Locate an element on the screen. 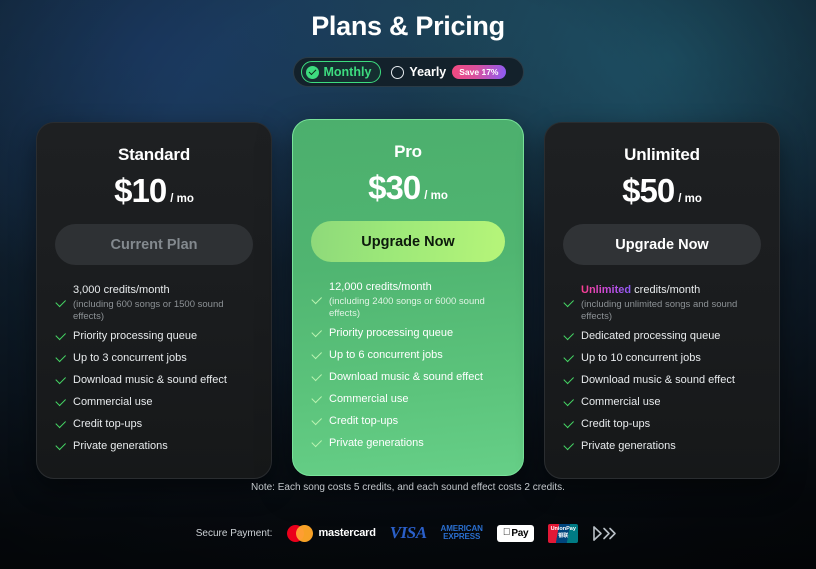 This screenshot has width=816, height=569. feature-label: 3,000 credits/month is located at coordinates (121, 290).